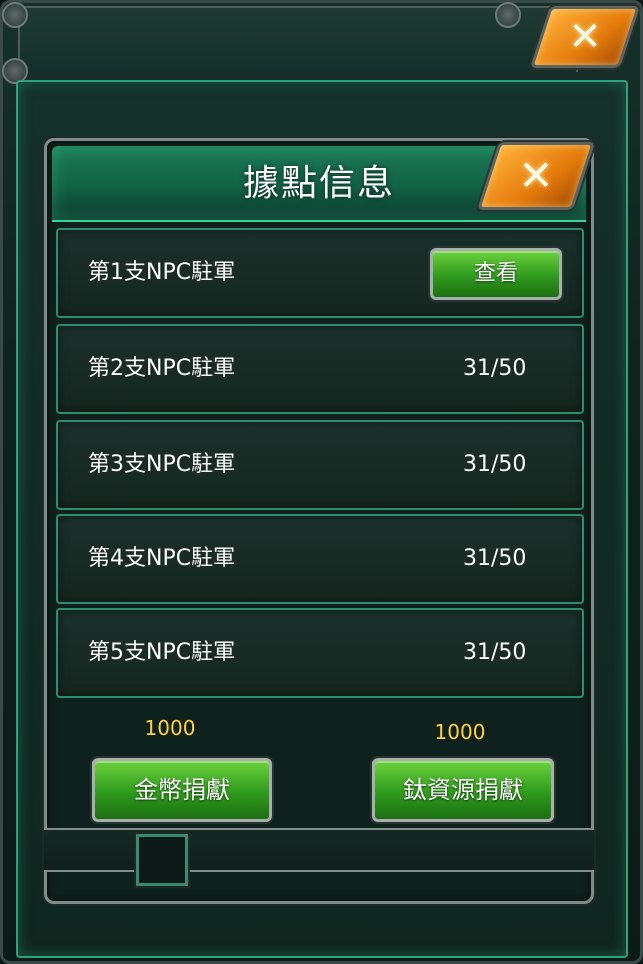 The width and height of the screenshot is (643, 964). What do you see at coordinates (320, 653) in the screenshot?
I see `list-item: 第5支NPC駐軍 31/50` at bounding box center [320, 653].